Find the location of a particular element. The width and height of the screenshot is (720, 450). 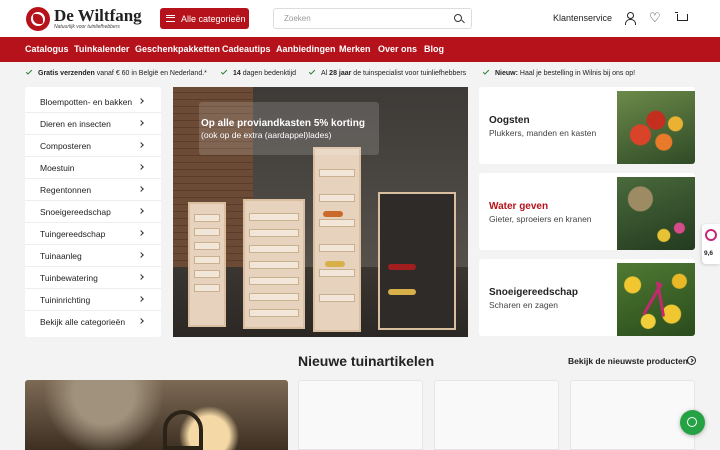

promo-image is located at coordinates (156, 415).